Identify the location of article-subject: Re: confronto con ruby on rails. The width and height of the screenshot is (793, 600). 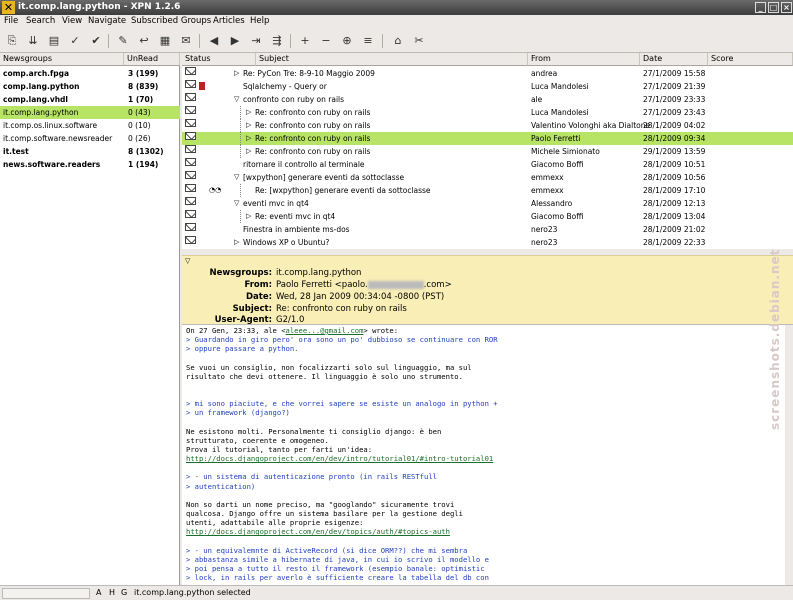
(313, 125).